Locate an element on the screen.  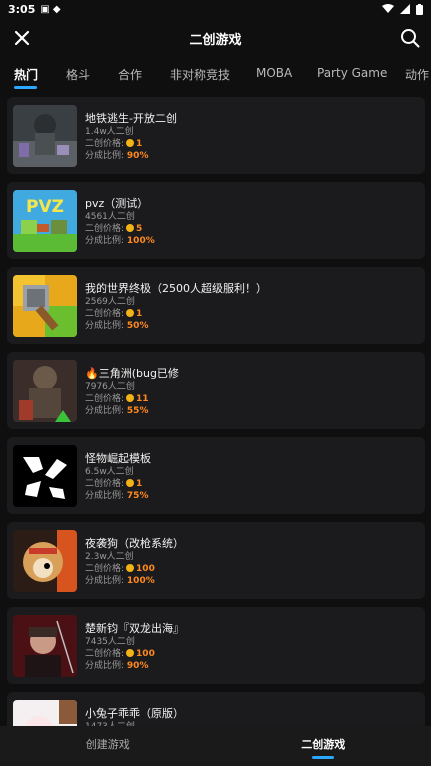
tab-fighting: 格斗 is located at coordinates (78, 74).